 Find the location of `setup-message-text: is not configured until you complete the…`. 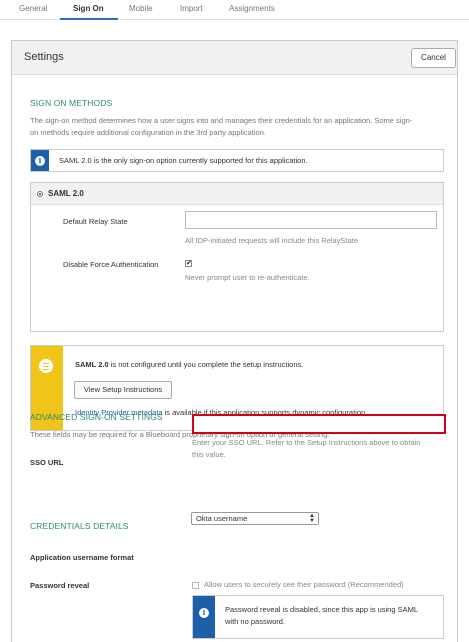

setup-message-text: is not configured until you complete the… is located at coordinates (206, 364).